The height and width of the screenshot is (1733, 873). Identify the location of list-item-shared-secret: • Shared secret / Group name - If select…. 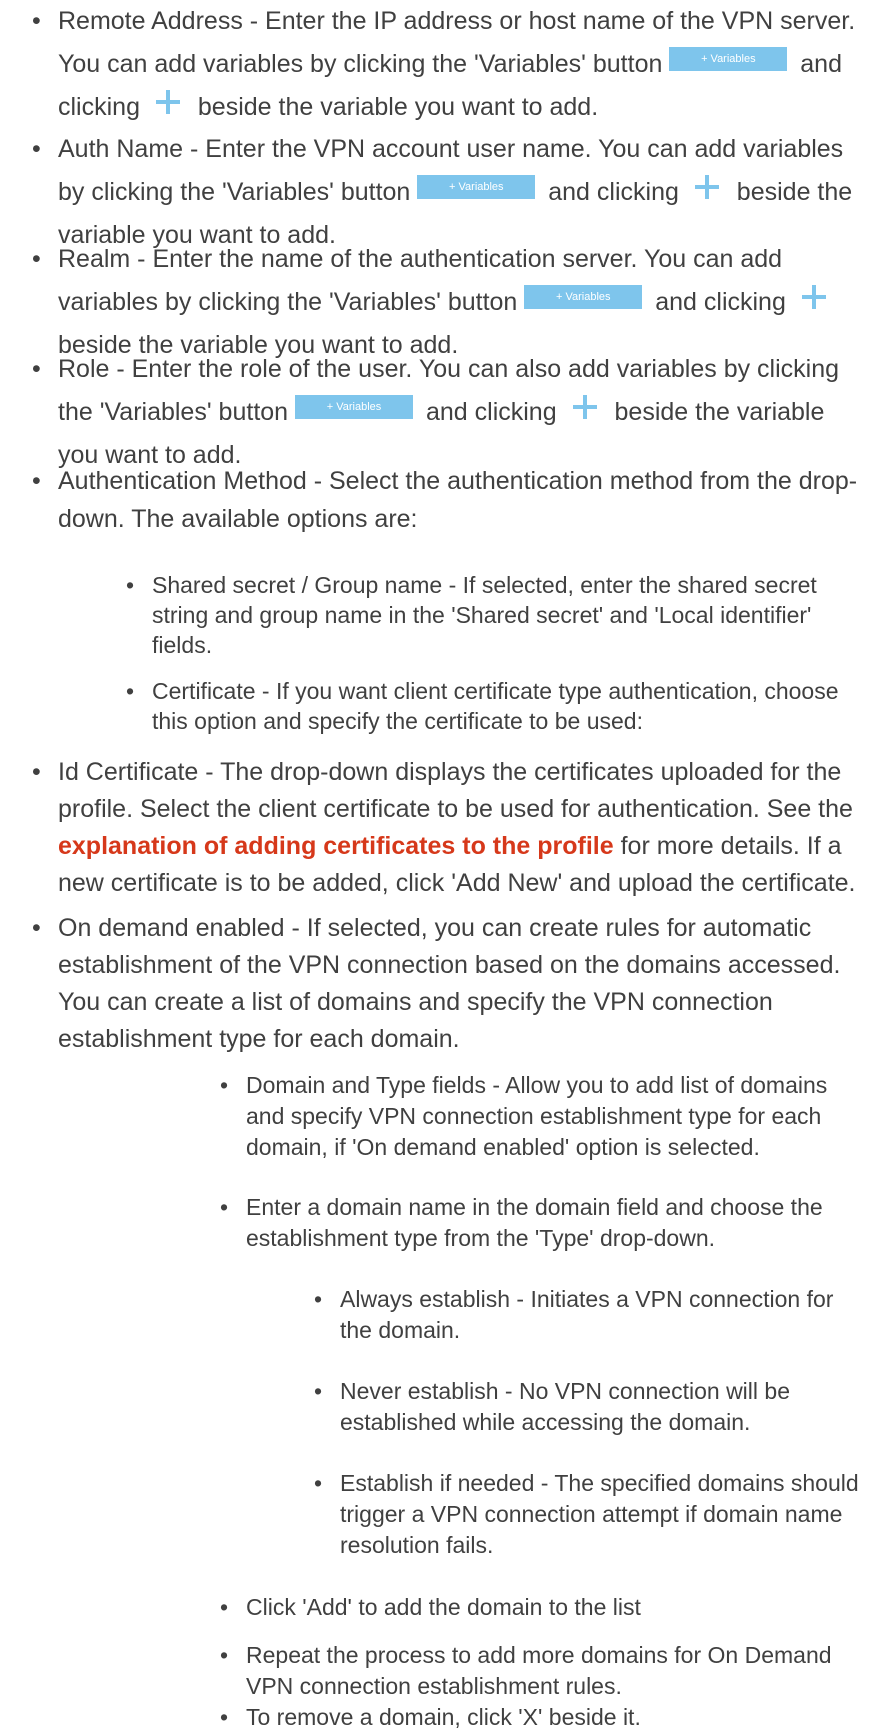
(489, 615).